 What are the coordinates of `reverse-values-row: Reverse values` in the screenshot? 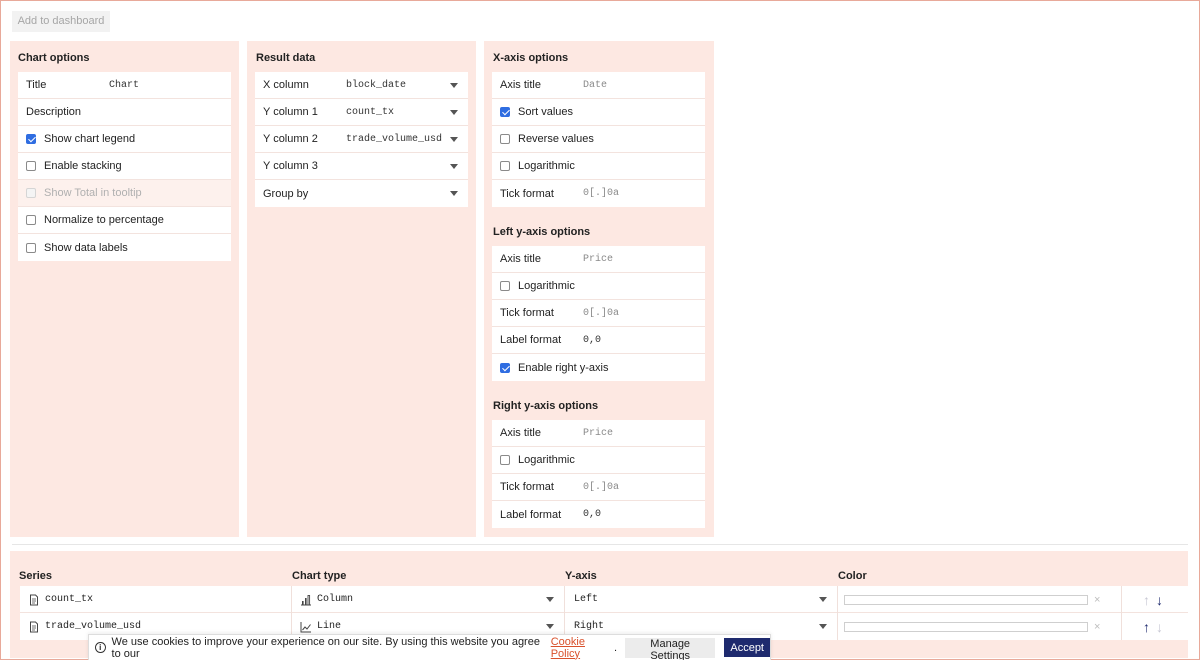 It's located at (598, 139).